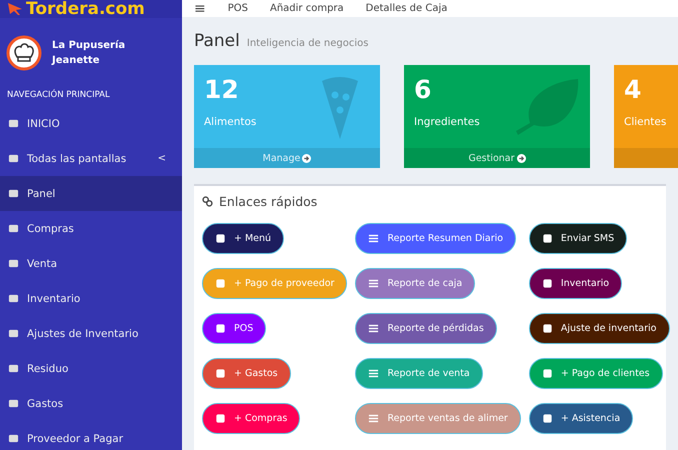 This screenshot has height=450, width=678. Describe the element at coordinates (633, 89) in the screenshot. I see `stat-value: 4` at that location.